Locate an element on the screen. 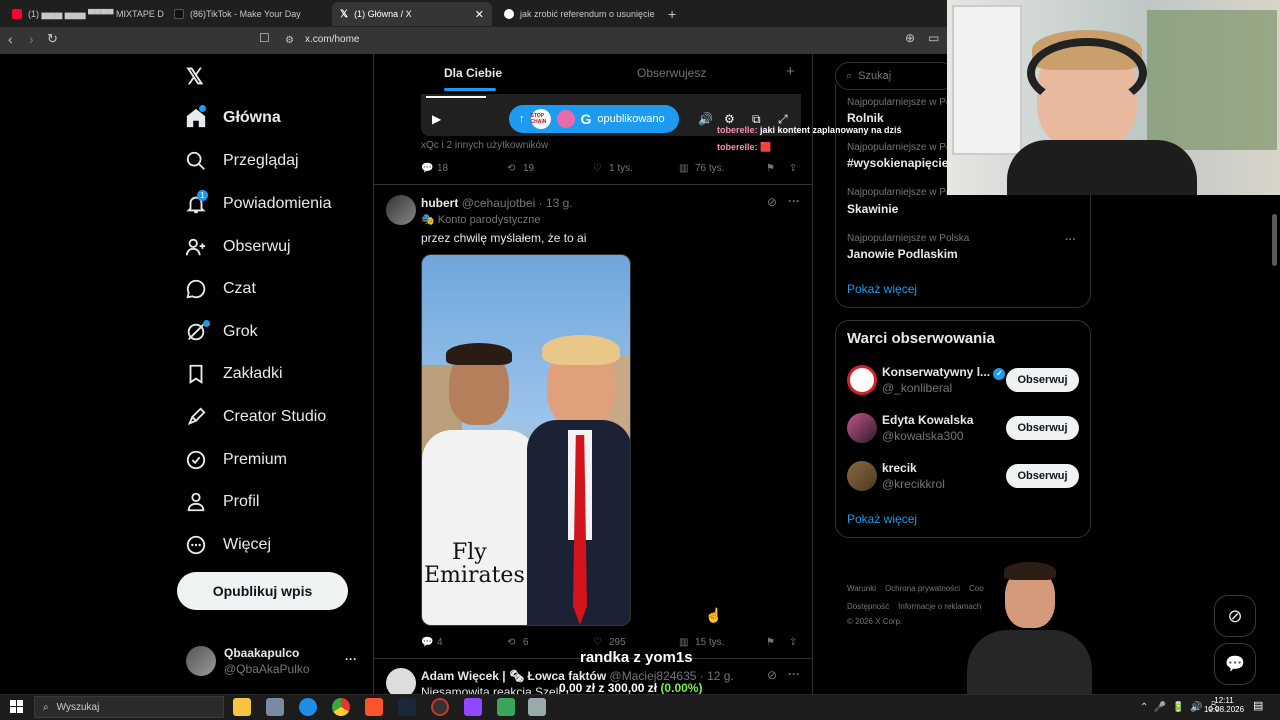 The height and width of the screenshot is (720, 1280). trend-more-icon: ··· is located at coordinates (1070, 240).